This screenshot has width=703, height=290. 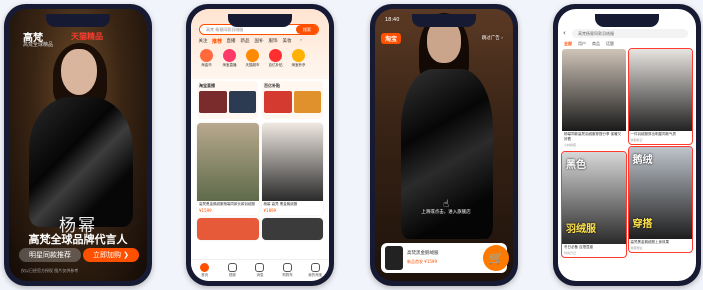 What do you see at coordinates (423, 253) in the screenshot?
I see `product-title: 高梵黑金鹅绒服` at bounding box center [423, 253].